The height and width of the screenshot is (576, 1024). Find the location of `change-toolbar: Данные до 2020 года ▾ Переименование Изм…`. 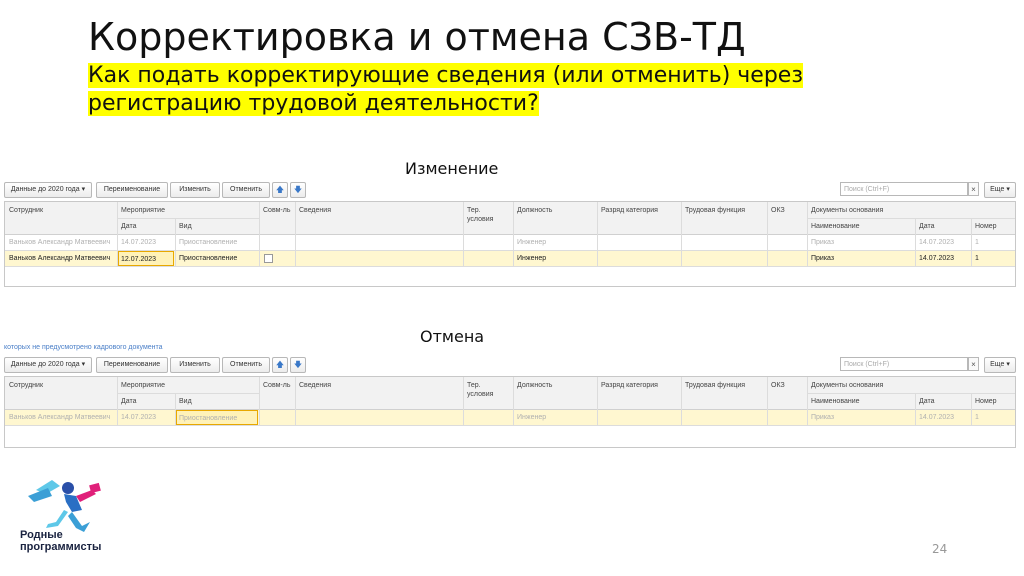

change-toolbar: Данные до 2020 года ▾ Переименование Изм… is located at coordinates (510, 190).